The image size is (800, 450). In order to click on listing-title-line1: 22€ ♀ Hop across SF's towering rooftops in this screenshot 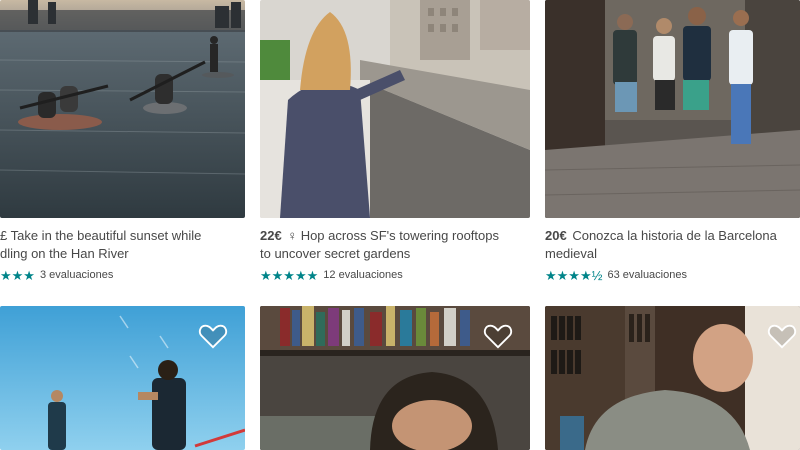, I will do `click(395, 236)`.